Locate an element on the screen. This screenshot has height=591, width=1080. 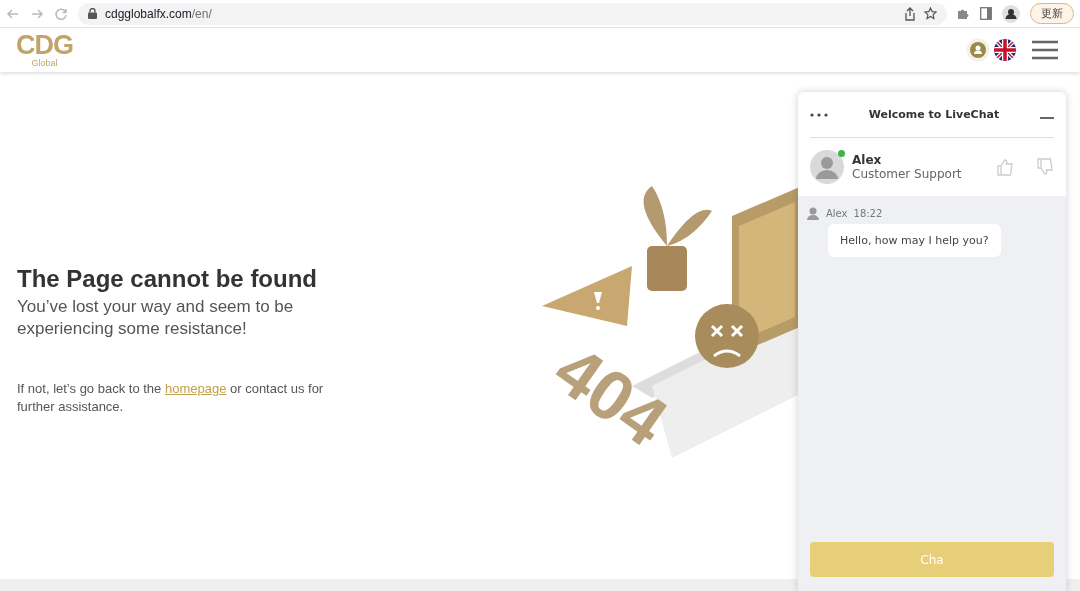
chat-button: Cha is located at coordinates (932, 559).